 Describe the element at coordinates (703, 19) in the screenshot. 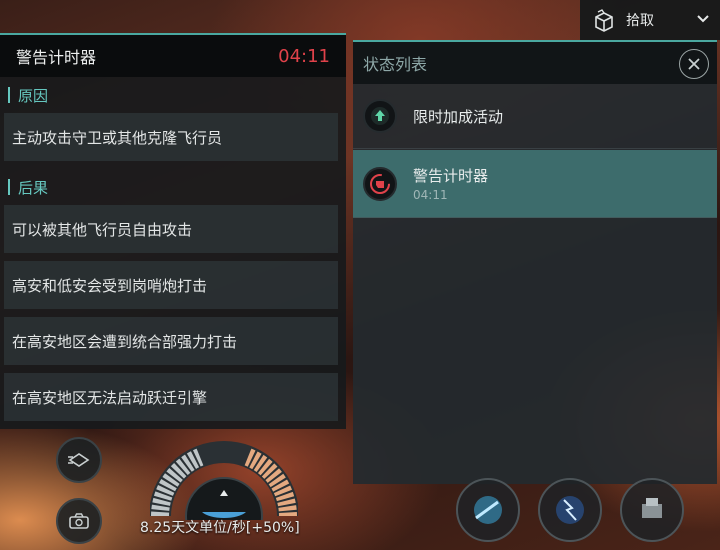

I see `chevron-down-icon` at that location.